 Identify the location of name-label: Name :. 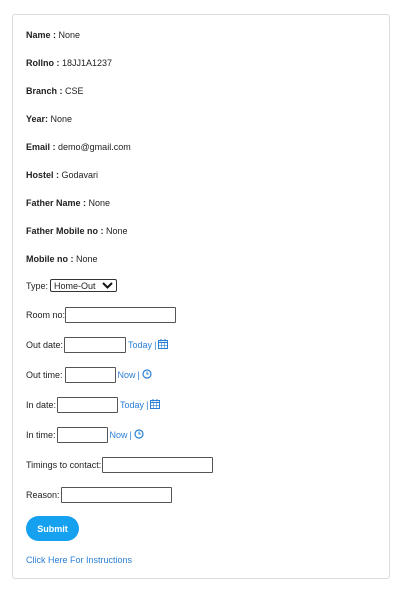
(41, 35).